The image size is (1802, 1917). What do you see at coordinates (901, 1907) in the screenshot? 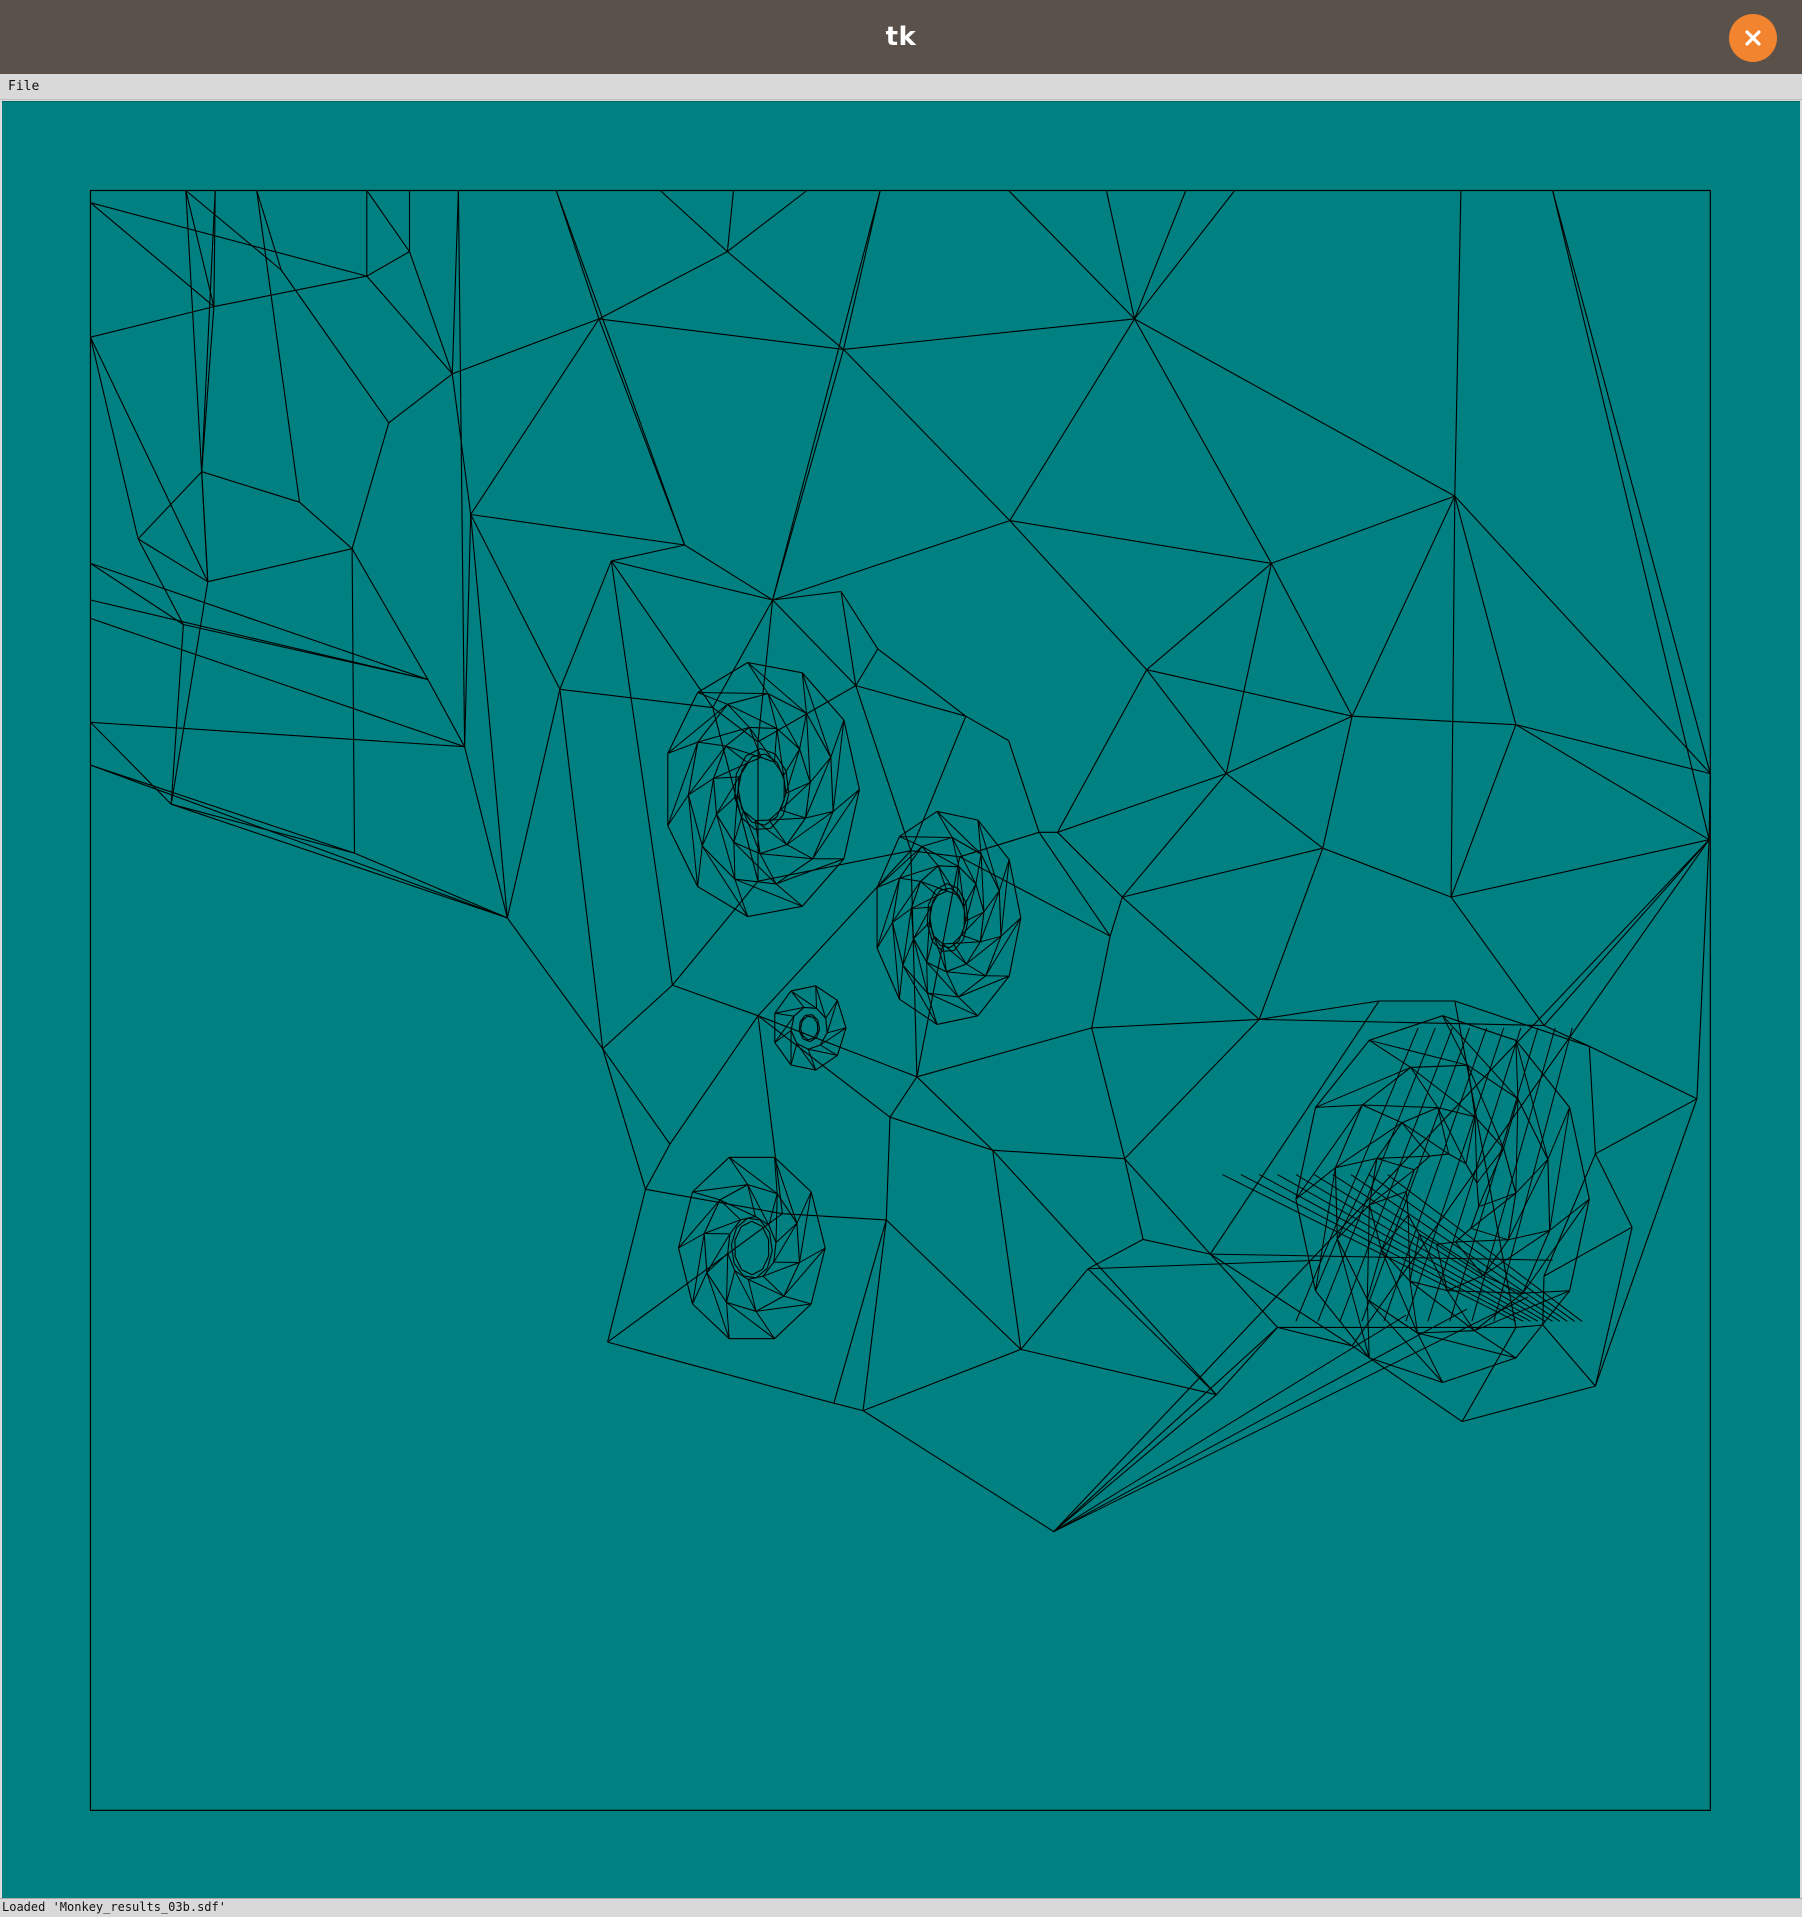
I see `status-bar: Loaded 'Monkey_results_03b.sdf'` at bounding box center [901, 1907].